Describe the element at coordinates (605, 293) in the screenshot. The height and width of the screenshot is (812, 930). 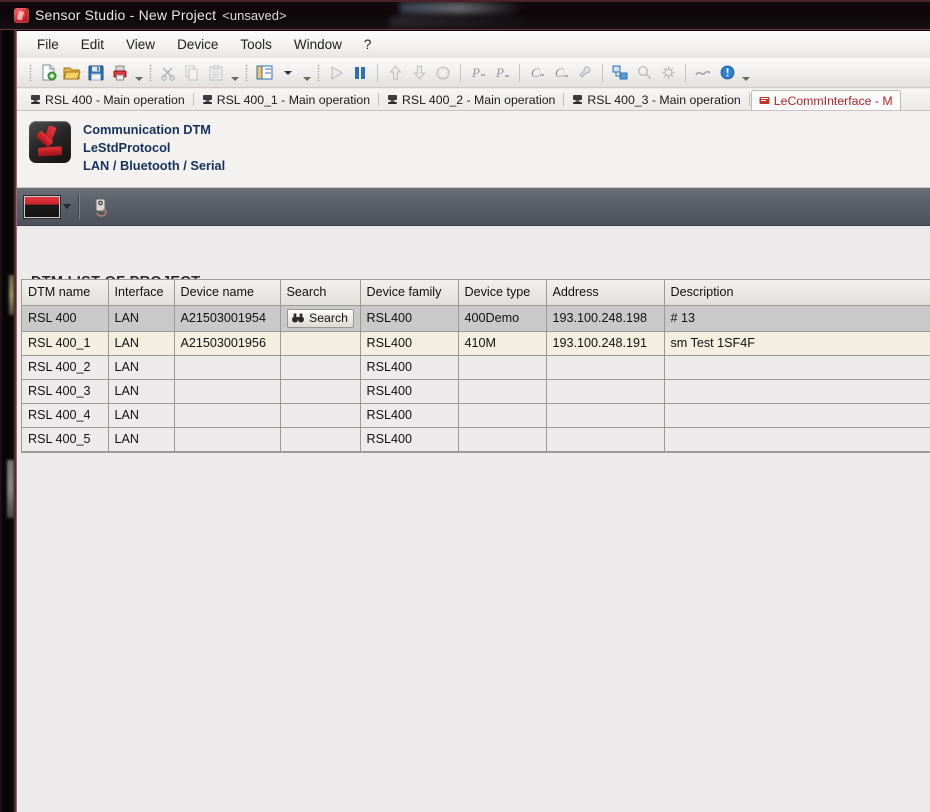
I see `col-address: Address` at that location.